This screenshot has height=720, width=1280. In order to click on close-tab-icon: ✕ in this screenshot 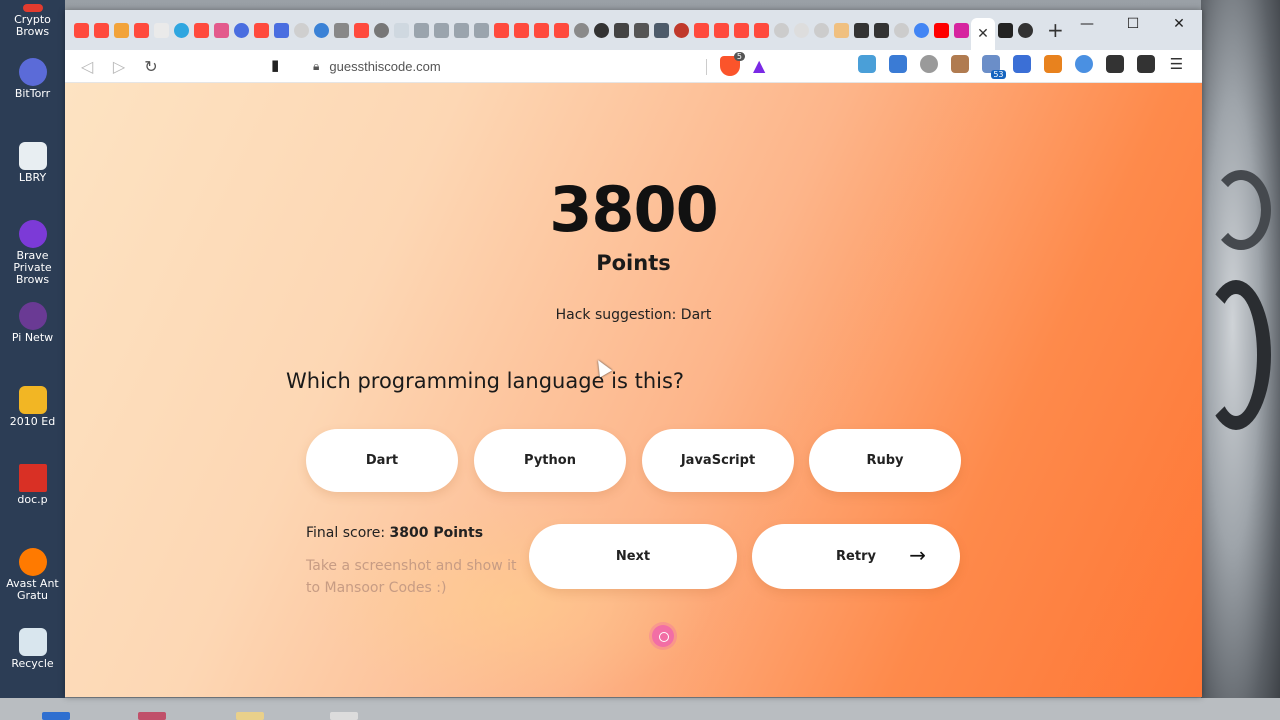, I will do `click(983, 34)`.